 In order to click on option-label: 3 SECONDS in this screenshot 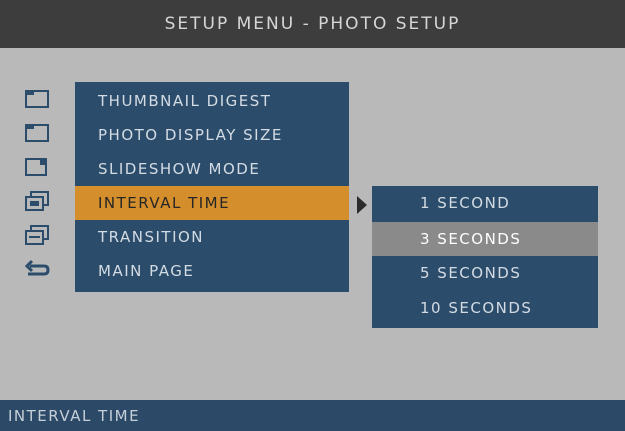, I will do `click(471, 239)`.